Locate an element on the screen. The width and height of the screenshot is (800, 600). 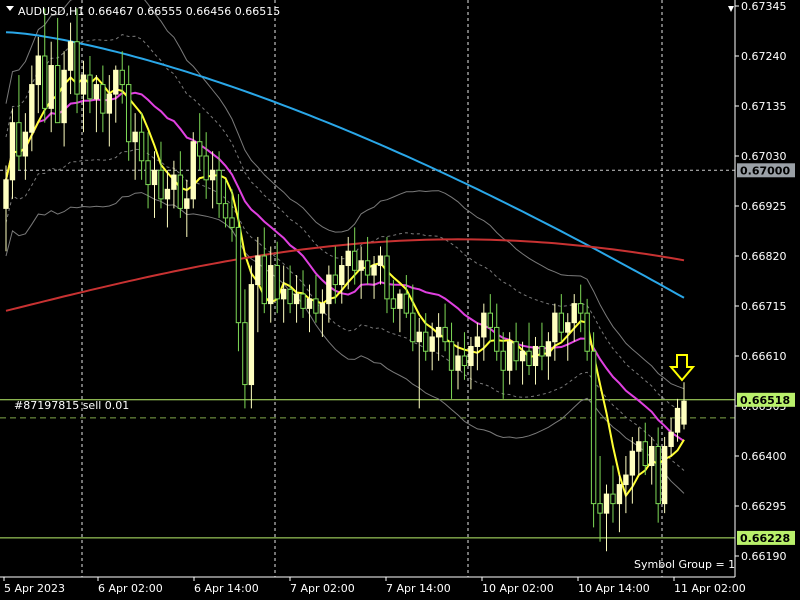
order-label: #87197815 sell 0.01 is located at coordinates (71, 405).